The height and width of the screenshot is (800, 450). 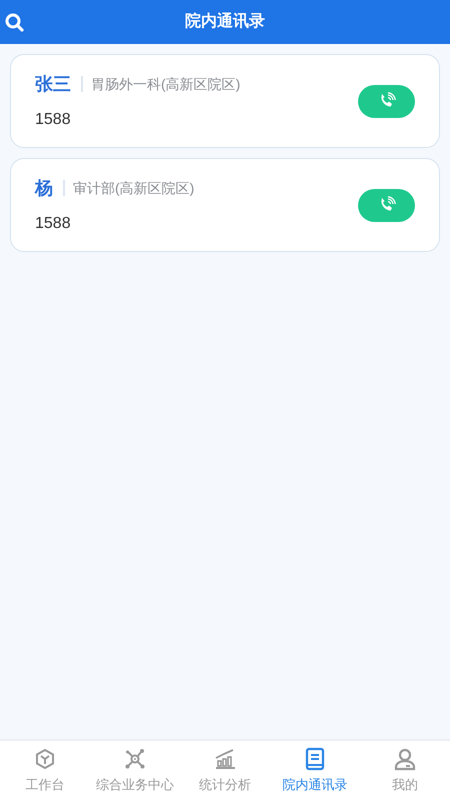 I want to click on contact-name: 张三, so click(x=53, y=84).